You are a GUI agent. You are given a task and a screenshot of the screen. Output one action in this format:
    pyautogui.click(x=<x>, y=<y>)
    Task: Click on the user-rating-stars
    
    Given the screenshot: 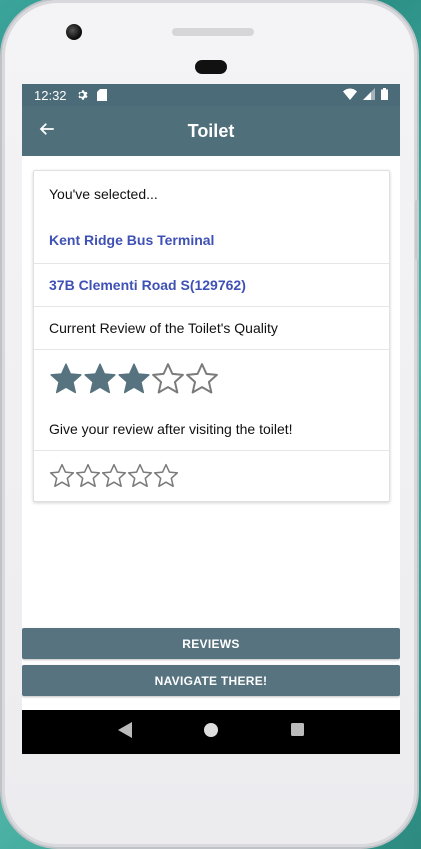 What is the action you would take?
    pyautogui.click(x=114, y=476)
    